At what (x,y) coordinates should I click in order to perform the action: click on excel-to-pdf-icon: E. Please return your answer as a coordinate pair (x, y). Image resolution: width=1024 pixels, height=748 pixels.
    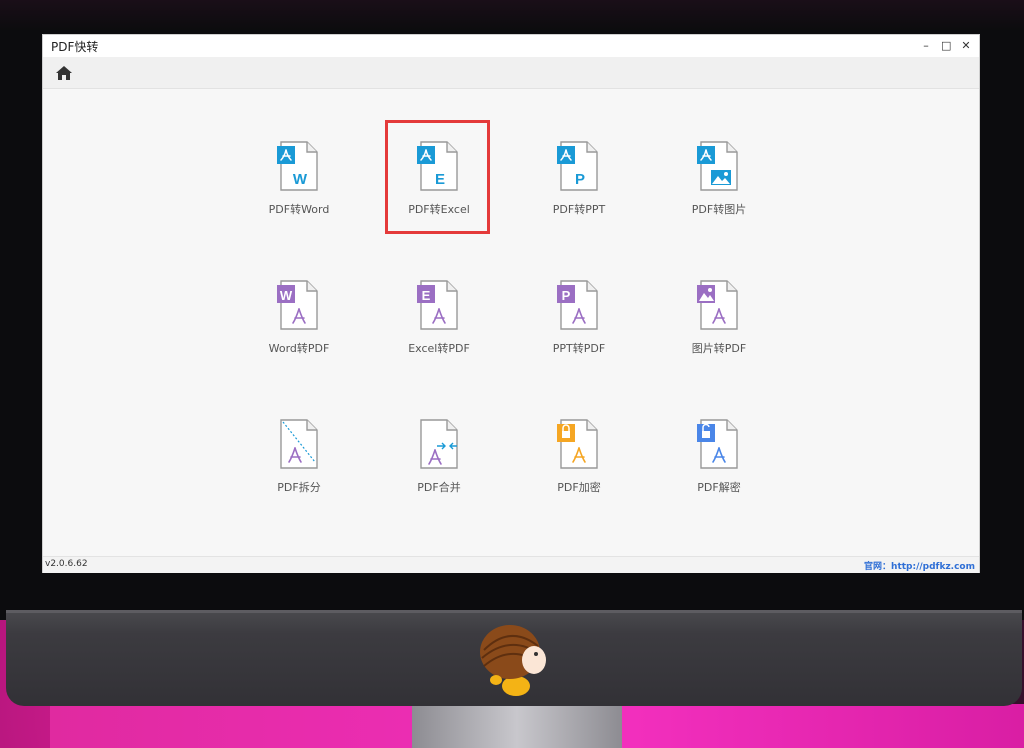
    Looking at the image, I should click on (437, 305).